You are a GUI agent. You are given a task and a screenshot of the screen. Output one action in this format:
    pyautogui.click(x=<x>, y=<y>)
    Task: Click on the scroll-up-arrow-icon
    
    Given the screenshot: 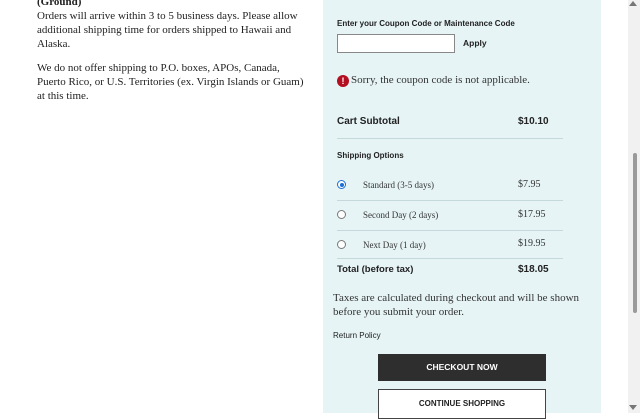 What is the action you would take?
    pyautogui.click(x=633, y=3)
    